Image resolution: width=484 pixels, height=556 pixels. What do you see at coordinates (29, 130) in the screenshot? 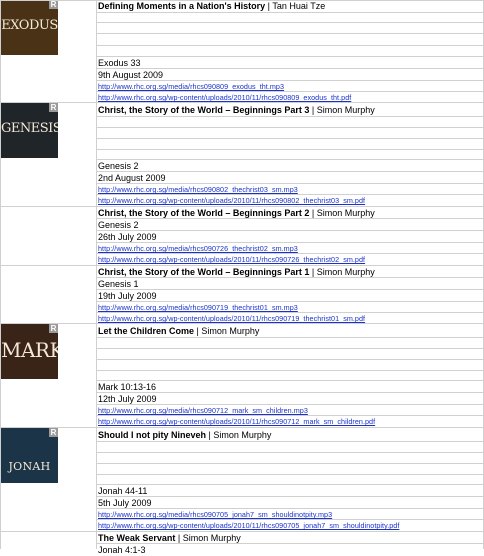
I see `genesis-thumbnail: GENESIS R` at bounding box center [29, 130].